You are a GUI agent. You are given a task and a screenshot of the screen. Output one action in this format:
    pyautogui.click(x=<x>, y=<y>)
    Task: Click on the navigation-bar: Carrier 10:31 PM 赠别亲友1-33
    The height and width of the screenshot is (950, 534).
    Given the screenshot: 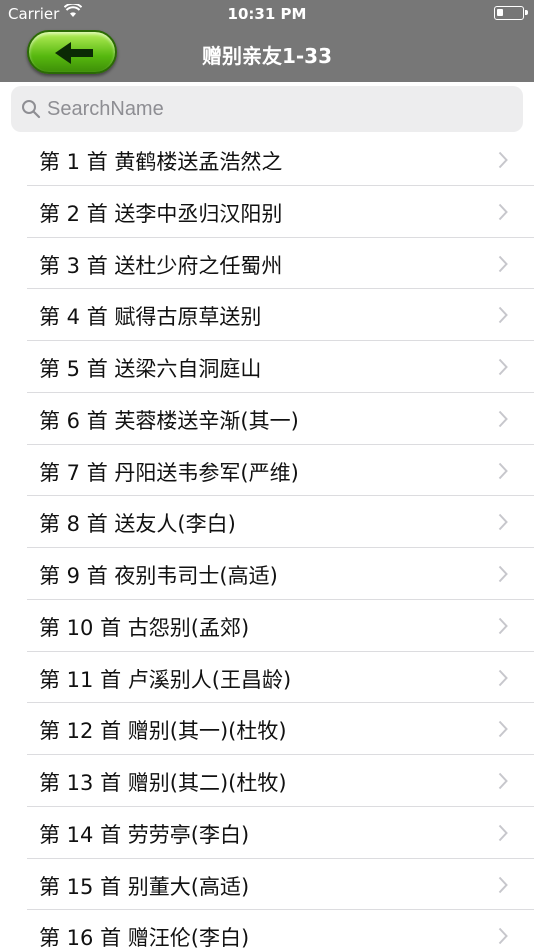 What is the action you would take?
    pyautogui.click(x=267, y=41)
    